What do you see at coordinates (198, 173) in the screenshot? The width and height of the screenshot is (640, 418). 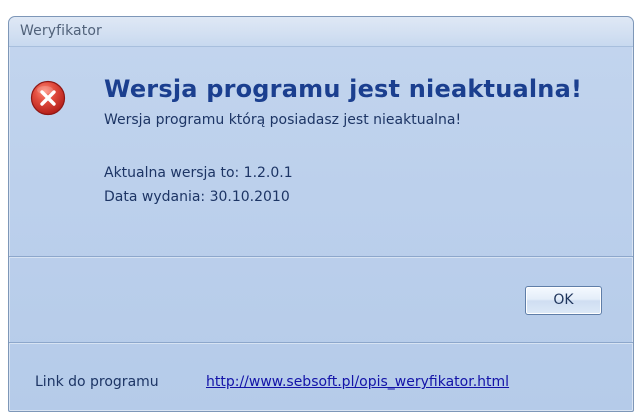 I see `current-version-text: Aktualna wersja to: 1.2.0.1` at bounding box center [198, 173].